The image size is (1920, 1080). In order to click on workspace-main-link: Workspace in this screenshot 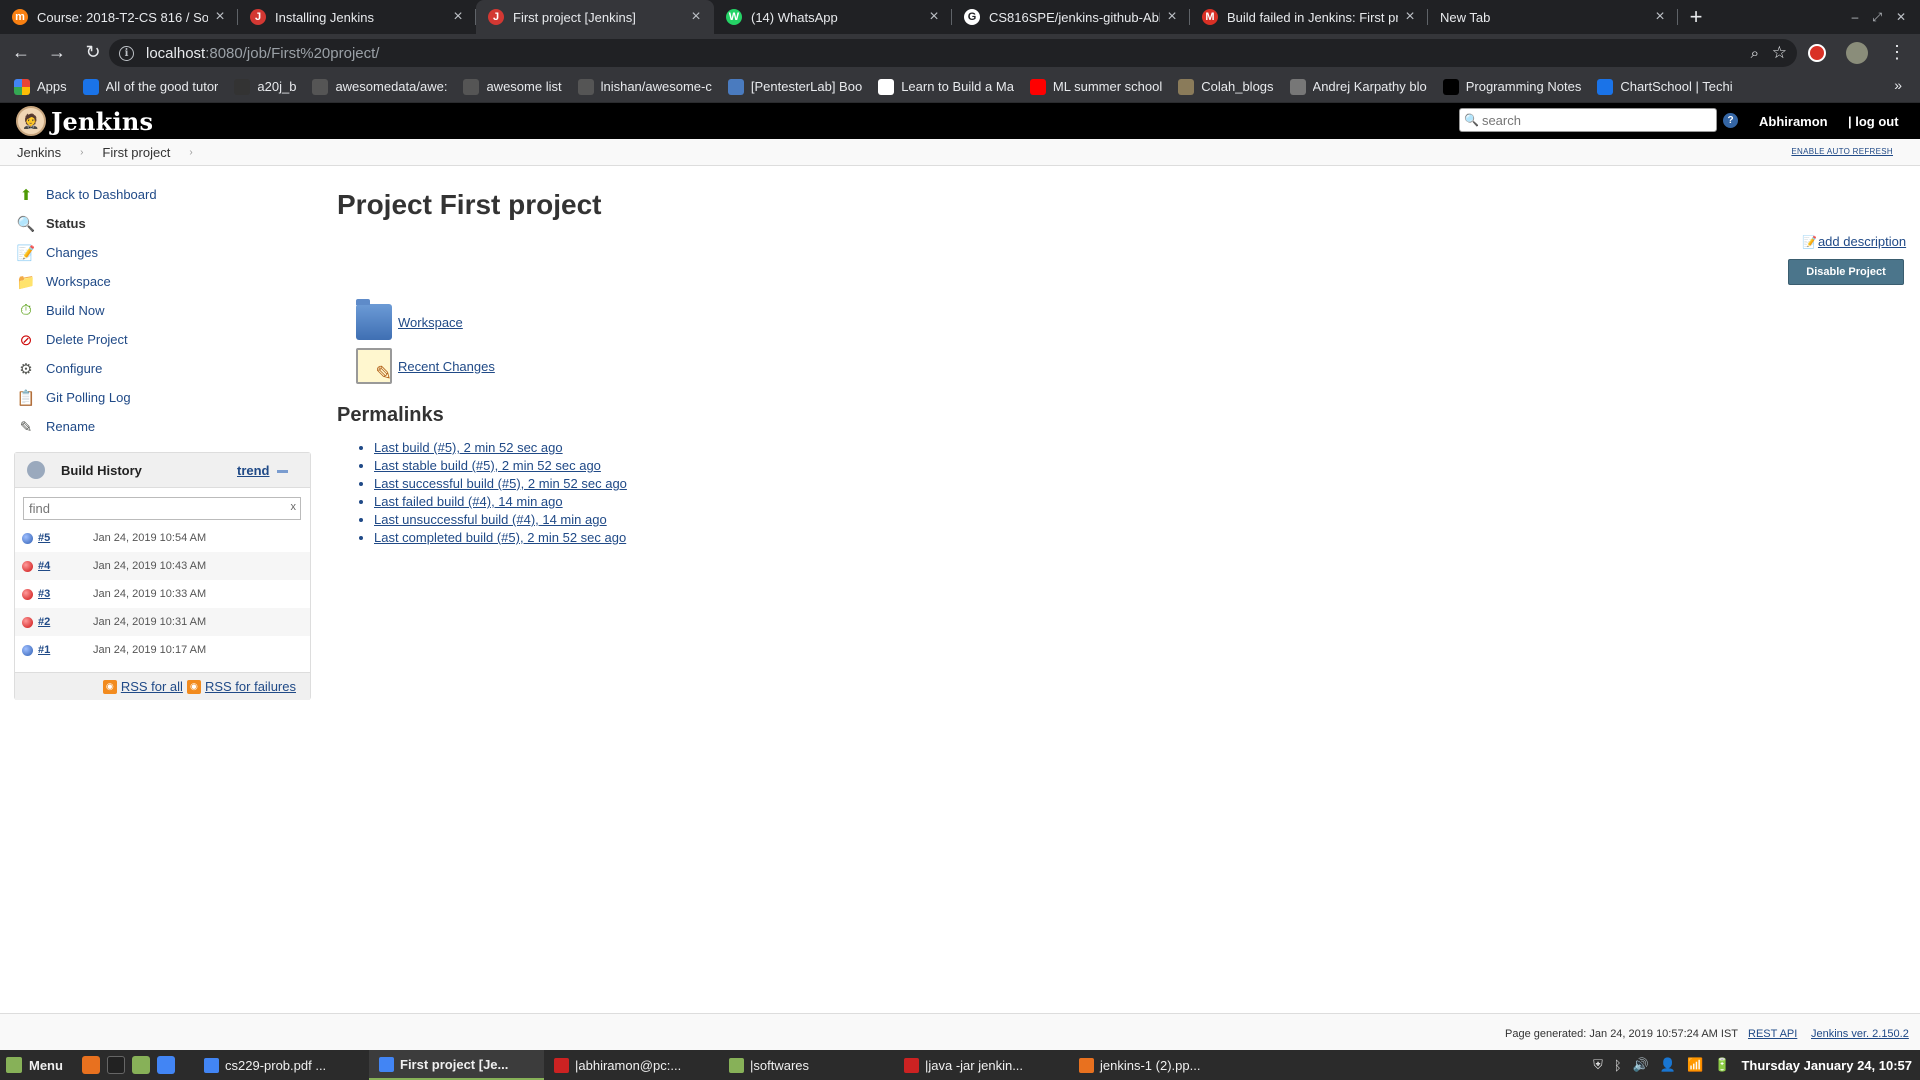, I will do `click(409, 319)`.